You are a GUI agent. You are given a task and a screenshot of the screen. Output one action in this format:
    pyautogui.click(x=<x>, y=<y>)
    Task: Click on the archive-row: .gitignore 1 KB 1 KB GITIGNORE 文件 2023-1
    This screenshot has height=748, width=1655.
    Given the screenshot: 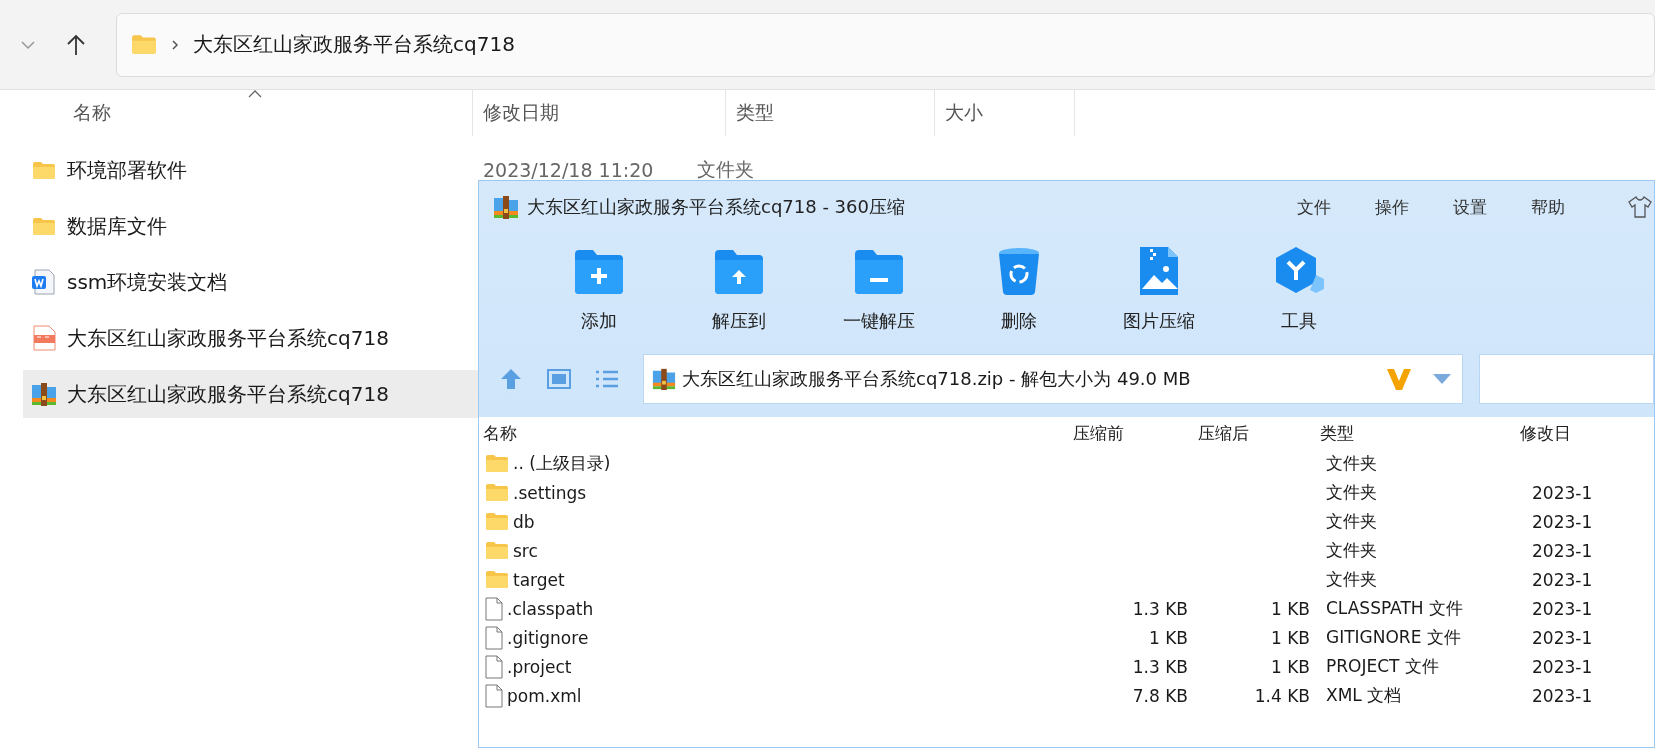 What is the action you would take?
    pyautogui.click(x=1066, y=637)
    